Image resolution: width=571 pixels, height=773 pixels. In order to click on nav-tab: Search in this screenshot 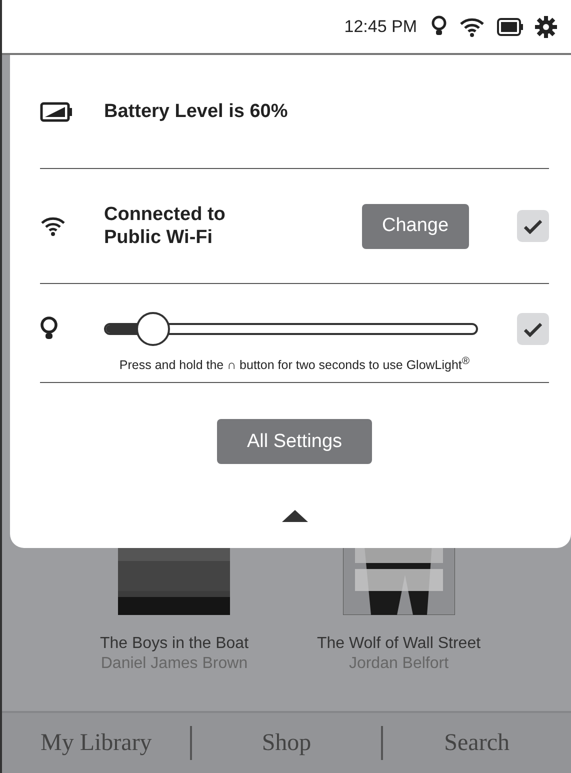, I will do `click(475, 743)`.